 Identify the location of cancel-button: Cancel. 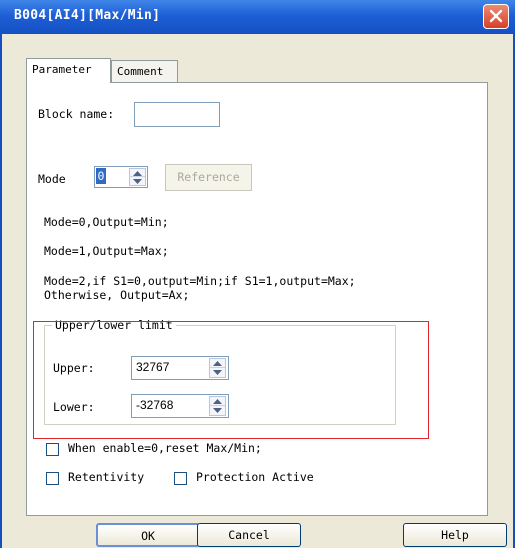
(249, 535).